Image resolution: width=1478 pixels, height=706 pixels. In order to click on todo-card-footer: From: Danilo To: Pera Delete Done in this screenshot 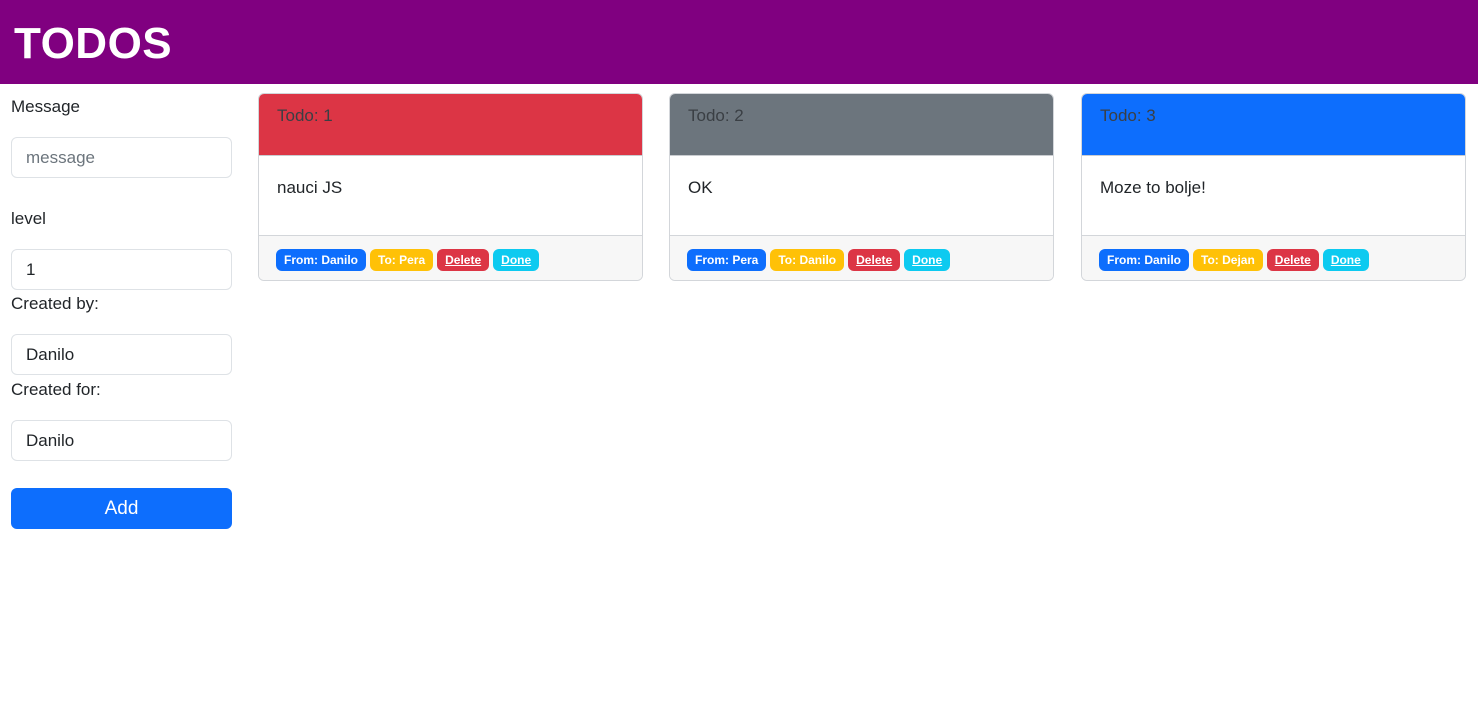, I will do `click(450, 257)`.